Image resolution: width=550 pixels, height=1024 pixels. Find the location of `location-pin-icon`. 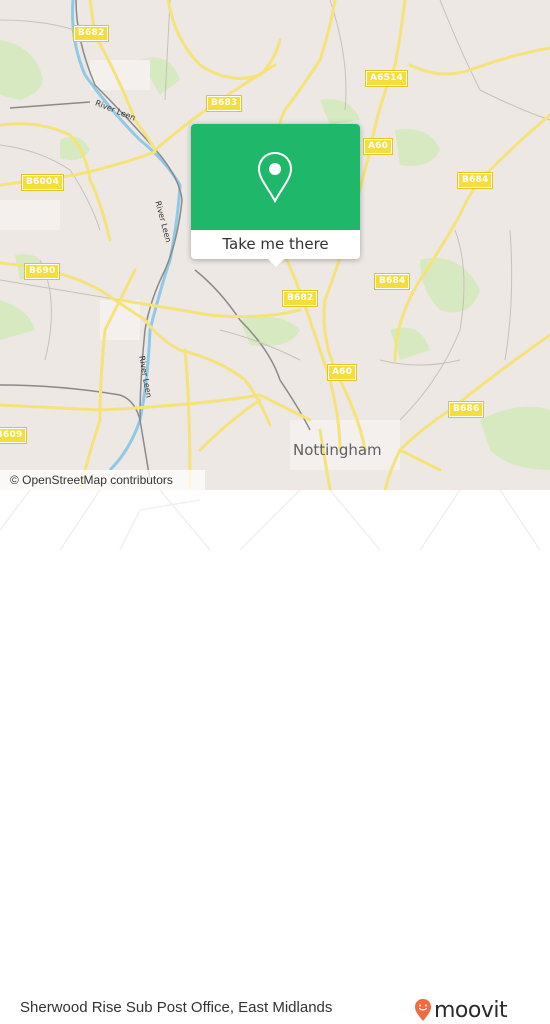

location-pin-icon is located at coordinates (275, 177).